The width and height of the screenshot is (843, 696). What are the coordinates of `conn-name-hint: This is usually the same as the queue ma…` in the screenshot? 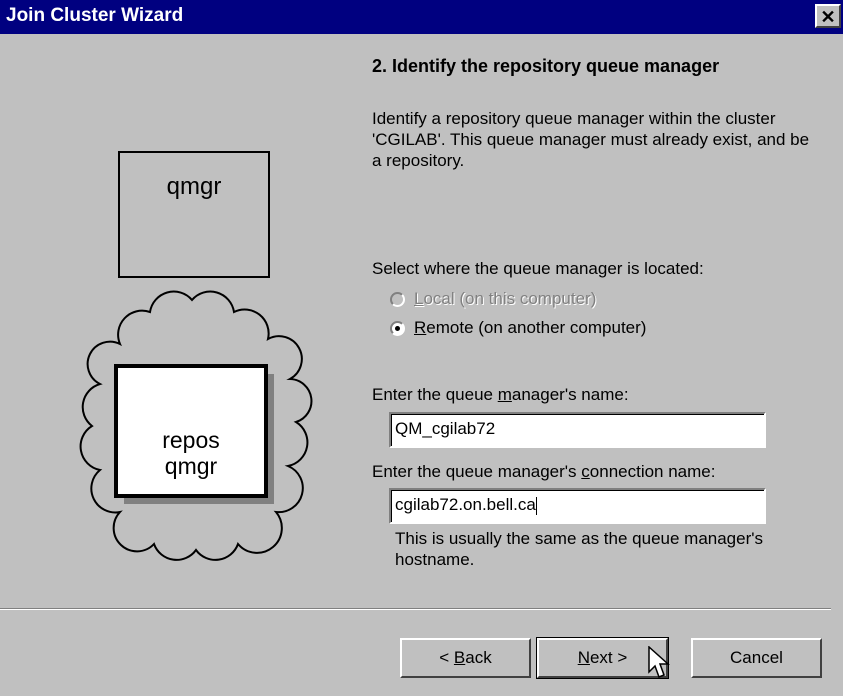 It's located at (579, 549).